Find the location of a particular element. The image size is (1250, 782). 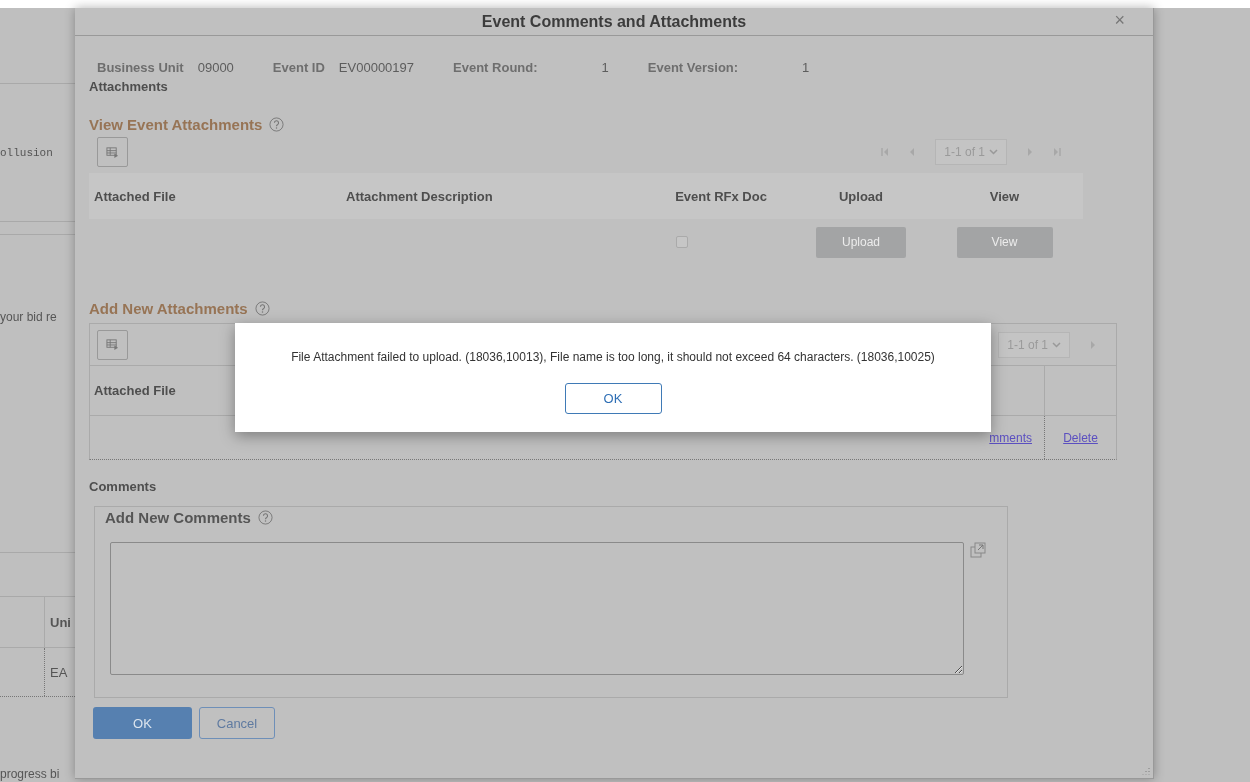

previous-page-icon is located at coordinates (912, 152).